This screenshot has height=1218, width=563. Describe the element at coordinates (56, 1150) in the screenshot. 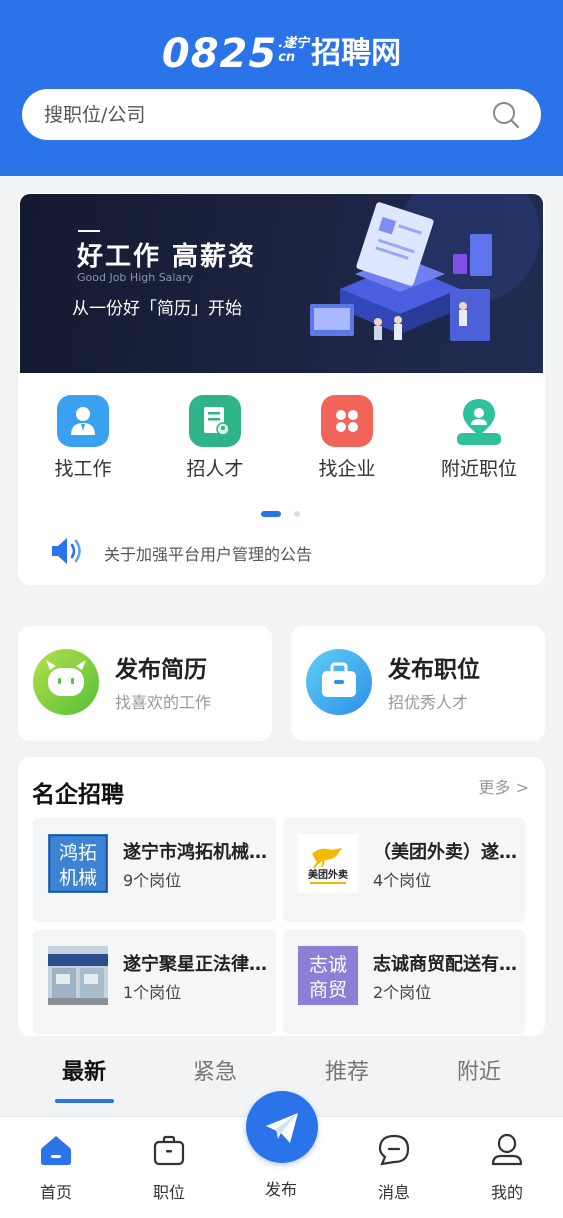

I see `home-icon` at that location.